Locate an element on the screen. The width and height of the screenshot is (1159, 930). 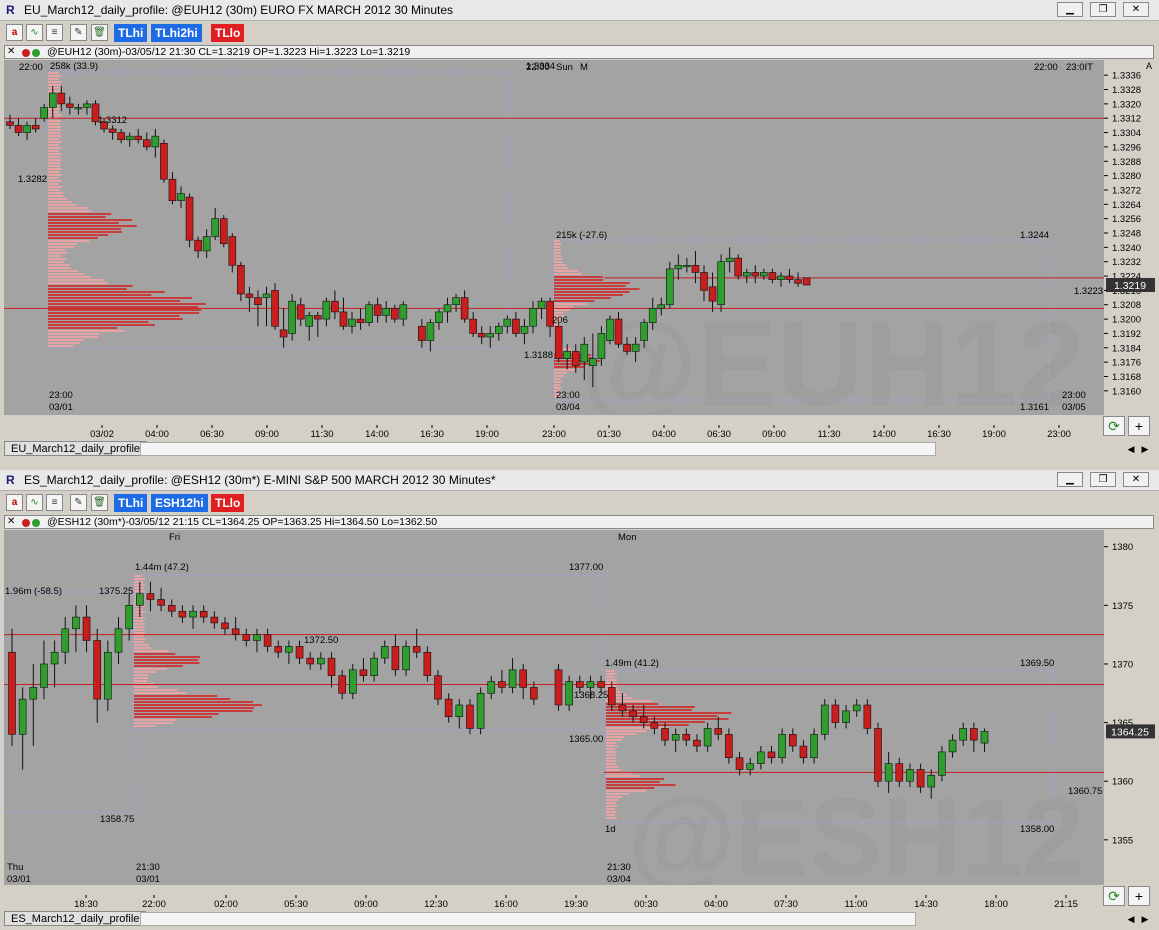
chart-label: 1.49m (41.2) is located at coordinates (632, 663).